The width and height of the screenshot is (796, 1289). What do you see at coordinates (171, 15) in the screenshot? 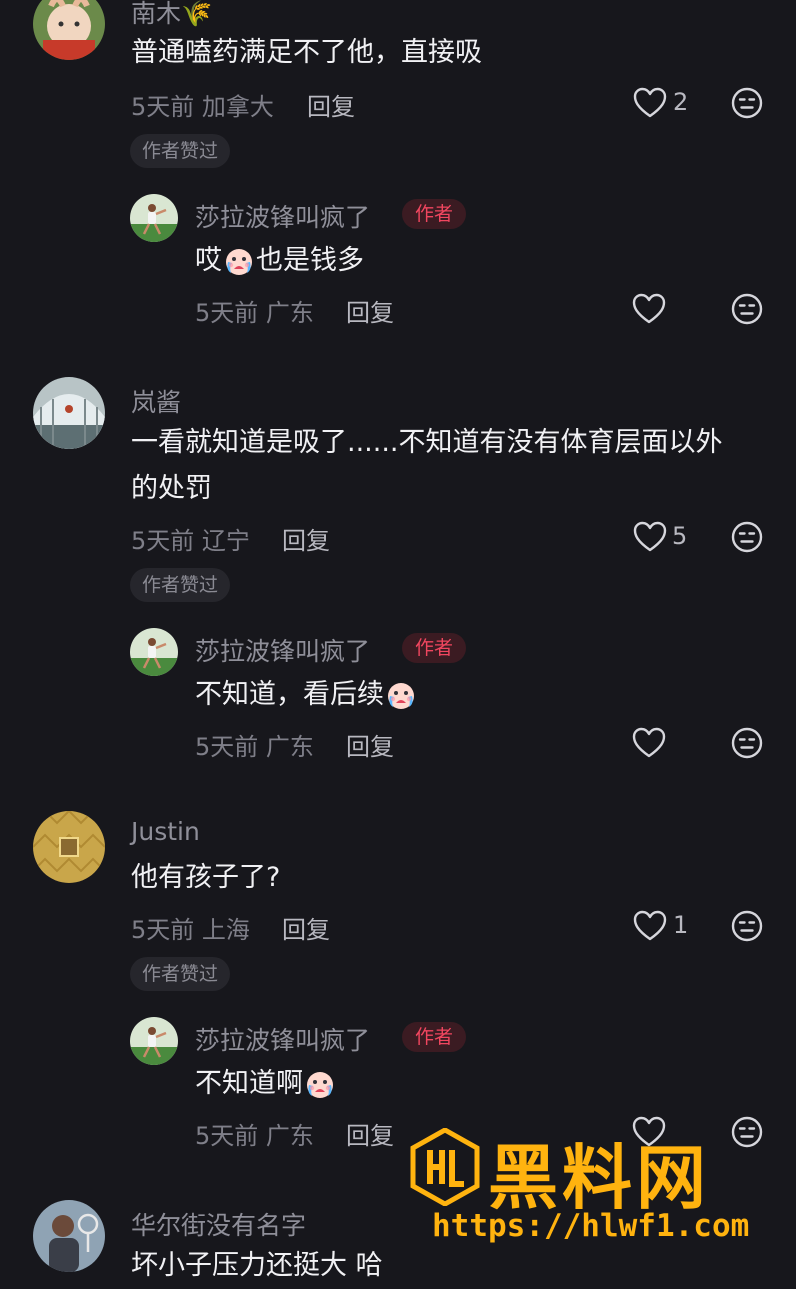
I see `comment-username: 南木🌾` at bounding box center [171, 15].